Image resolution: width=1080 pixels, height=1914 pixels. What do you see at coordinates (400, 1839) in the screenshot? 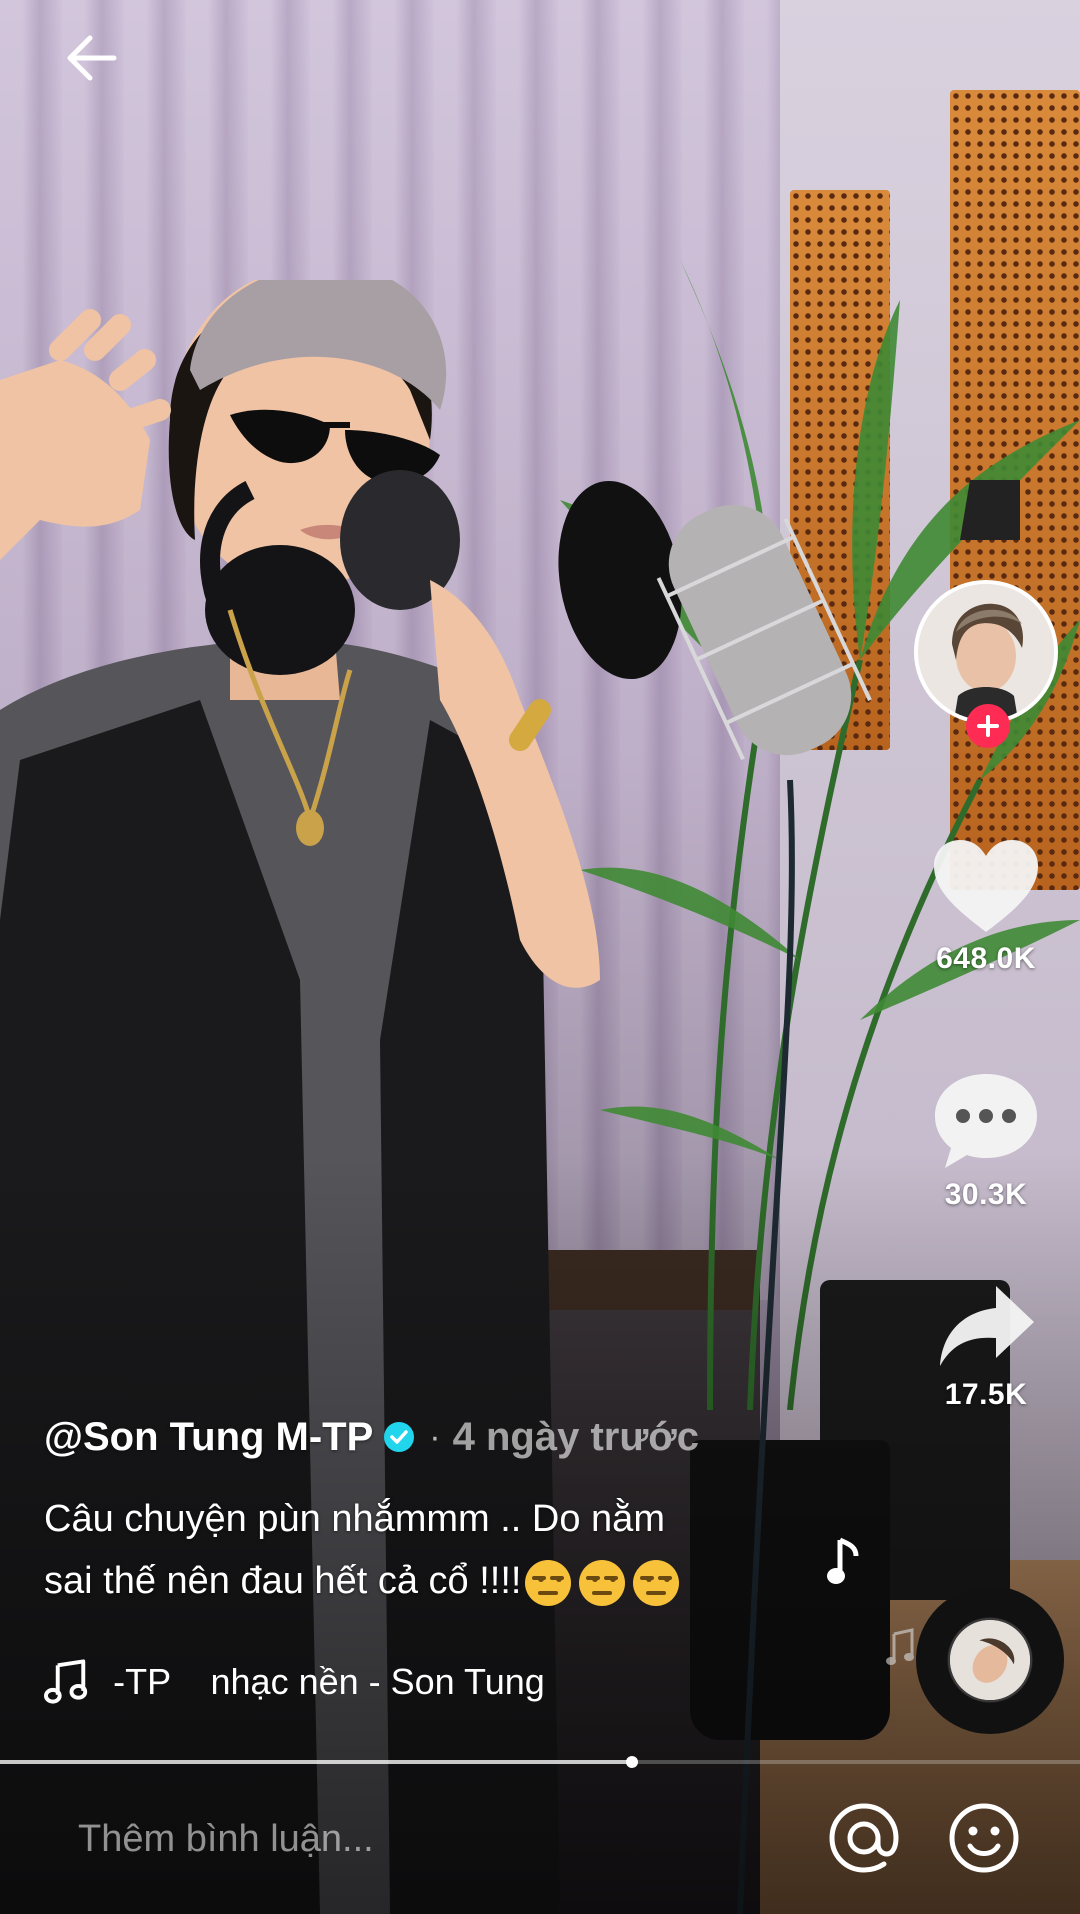
I see `comment-input` at bounding box center [400, 1839].